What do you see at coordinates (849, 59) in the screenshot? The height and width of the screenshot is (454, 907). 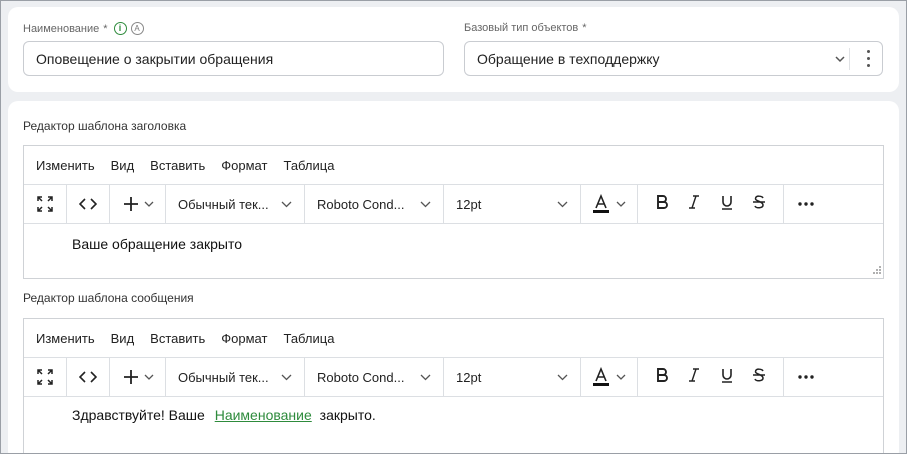 I see `divider` at bounding box center [849, 59].